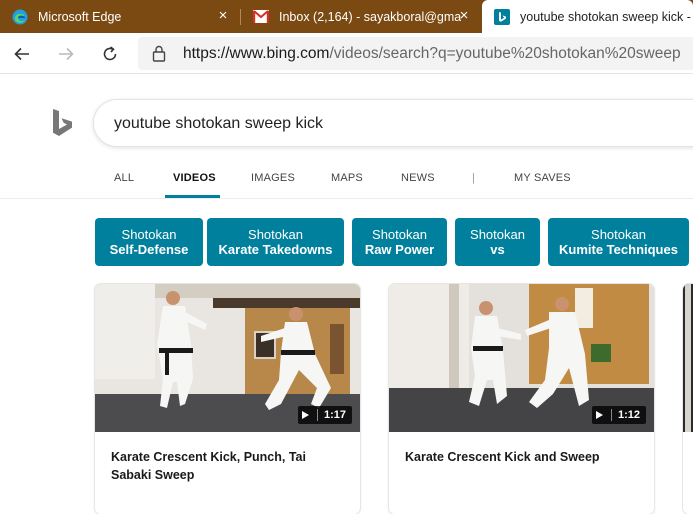  Describe the element at coordinates (521, 358) in the screenshot. I see `video-thumbnail: 1:12` at that location.